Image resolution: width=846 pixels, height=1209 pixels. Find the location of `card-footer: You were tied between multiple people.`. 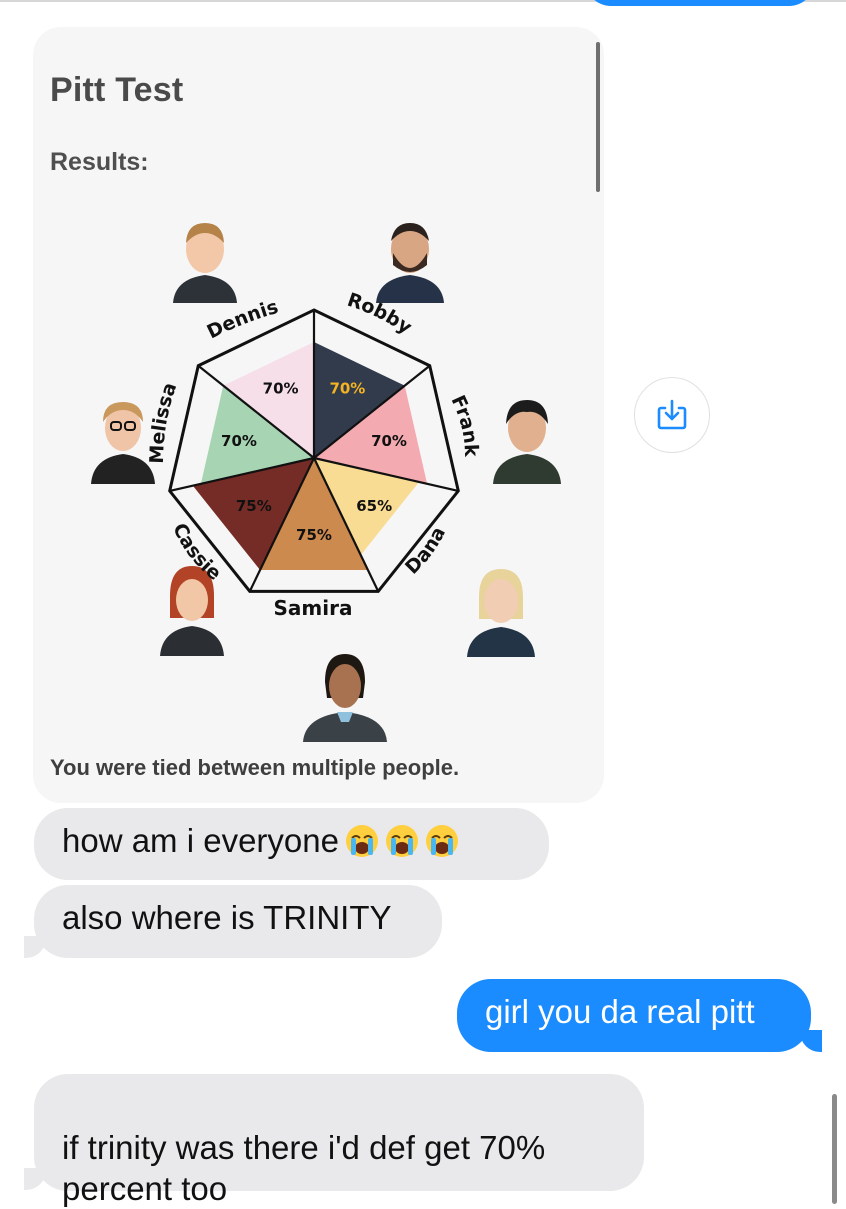

card-footer: You were tied between multiple people. is located at coordinates (255, 767).